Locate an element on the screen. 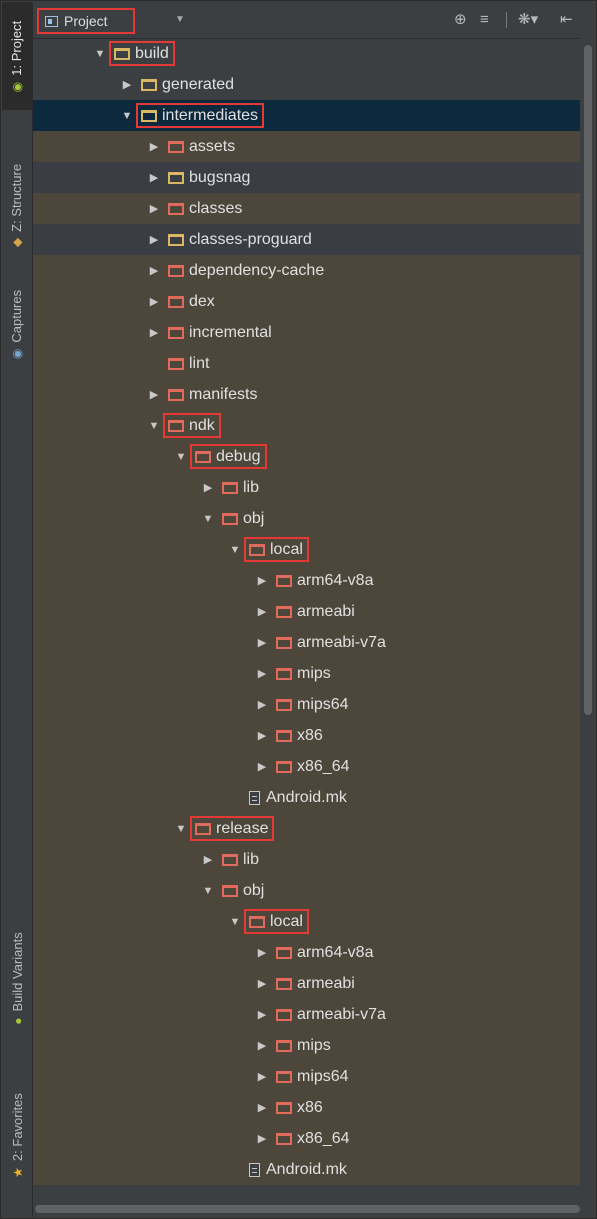 The height and width of the screenshot is (1219, 597). tree-row: ▶ bugsnag is located at coordinates (306, 177).